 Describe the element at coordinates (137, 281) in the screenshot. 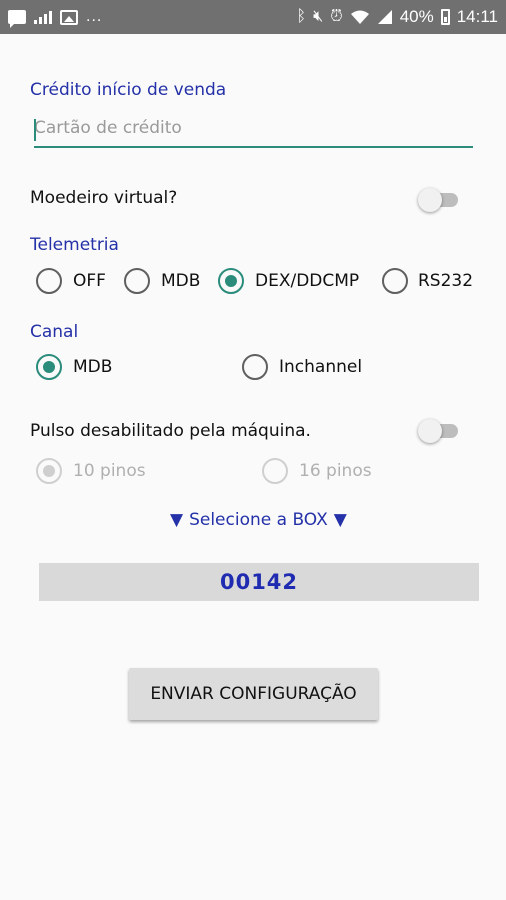

I see `telemetry-mdb-radio` at that location.